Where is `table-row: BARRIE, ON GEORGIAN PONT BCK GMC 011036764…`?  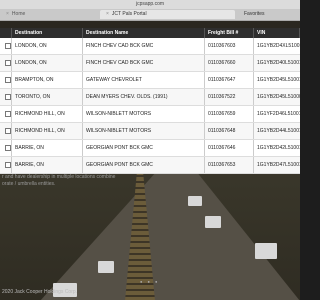 table-row: BARRIE, ON GEORGIAN PONT BCK GMC 011036764… is located at coordinates (150, 148).